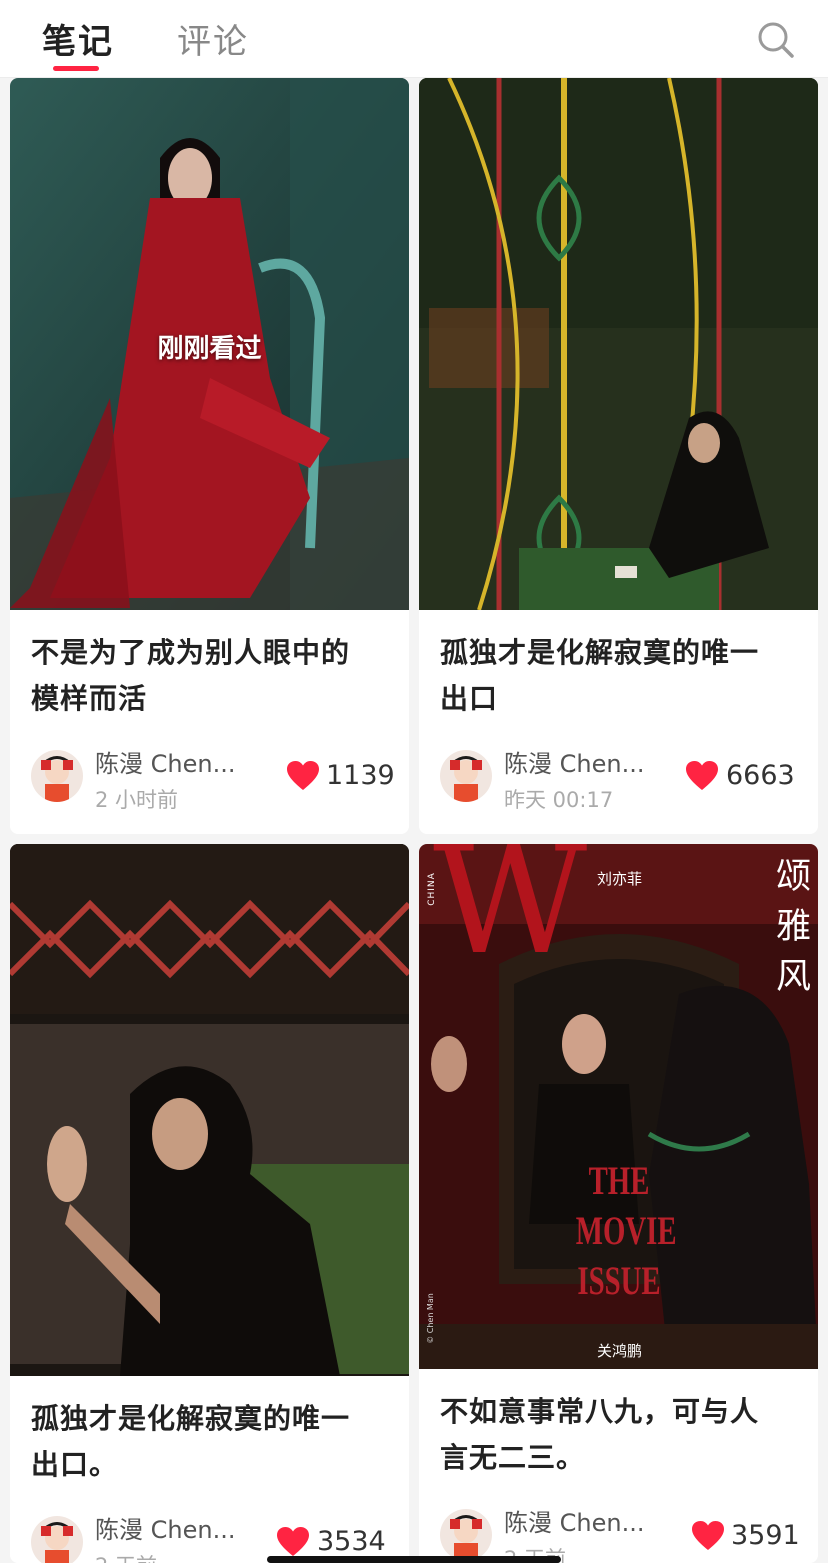 The width and height of the screenshot is (828, 1563). Describe the element at coordinates (191, 1441) in the screenshot. I see `note-title: 孤独才是化解寂寞的唯一 出口。` at that location.